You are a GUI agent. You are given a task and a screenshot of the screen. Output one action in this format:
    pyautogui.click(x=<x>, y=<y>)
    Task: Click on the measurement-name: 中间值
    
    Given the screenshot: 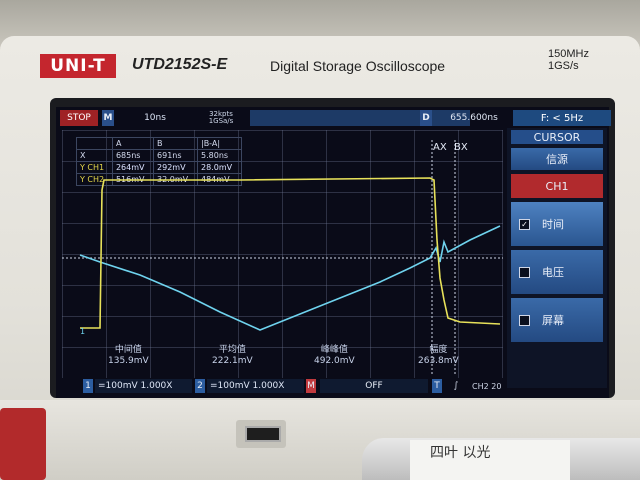 What is the action you would take?
    pyautogui.click(x=128, y=350)
    